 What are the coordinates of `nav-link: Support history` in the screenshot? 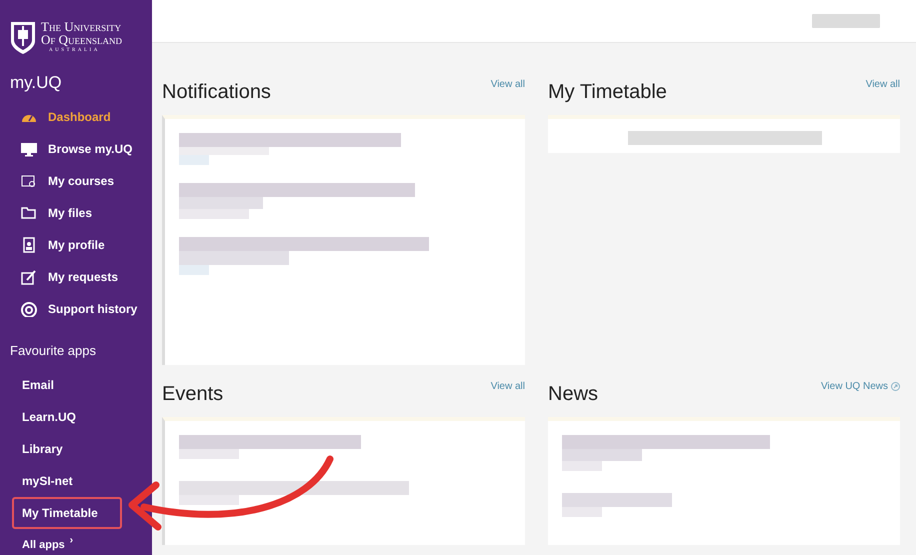 It's located at (76, 309).